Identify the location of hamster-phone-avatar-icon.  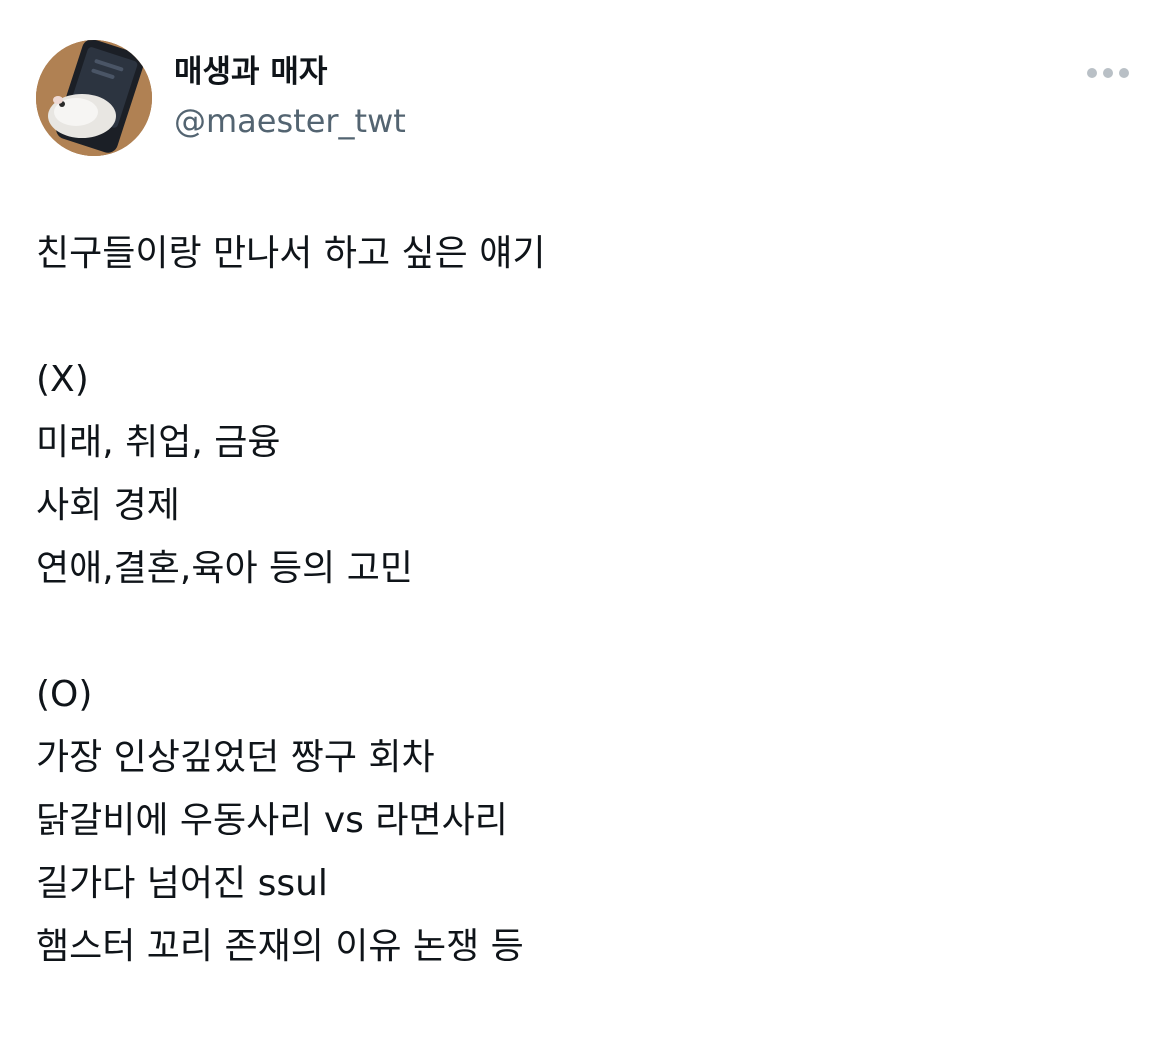
(94, 98).